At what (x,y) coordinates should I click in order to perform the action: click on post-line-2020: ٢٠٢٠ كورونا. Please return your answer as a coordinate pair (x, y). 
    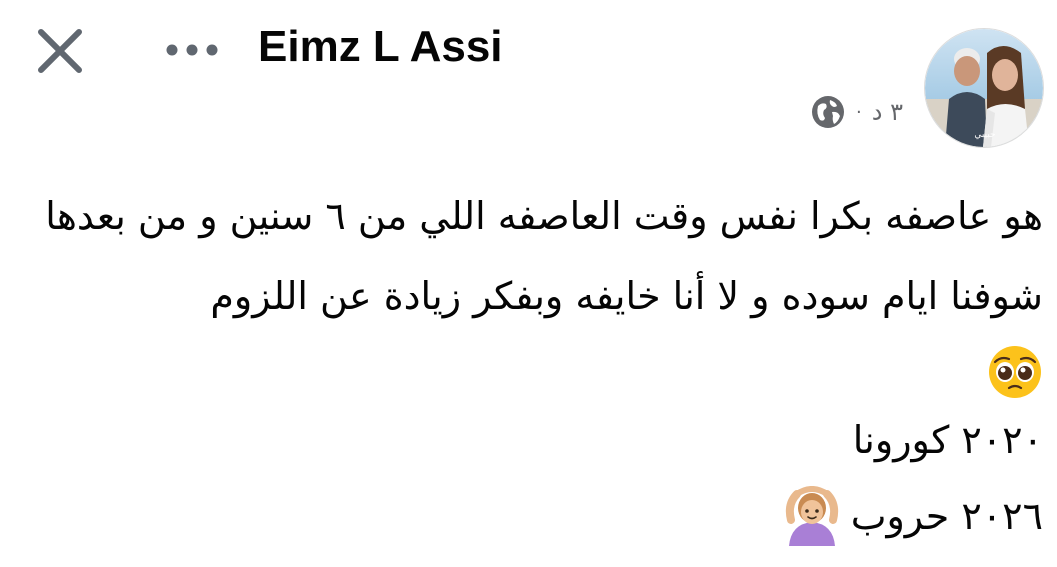
    Looking at the image, I should click on (947, 440).